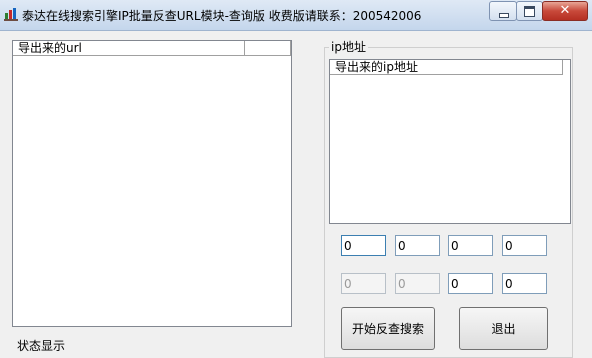  Describe the element at coordinates (41, 346) in the screenshot. I see `status-label: 状态显示` at that location.